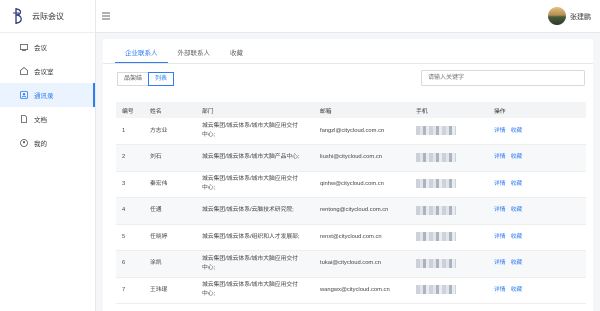 The height and width of the screenshot is (311, 600). I want to click on tab-enterprise-contacts: 企业联系人, so click(141, 52).